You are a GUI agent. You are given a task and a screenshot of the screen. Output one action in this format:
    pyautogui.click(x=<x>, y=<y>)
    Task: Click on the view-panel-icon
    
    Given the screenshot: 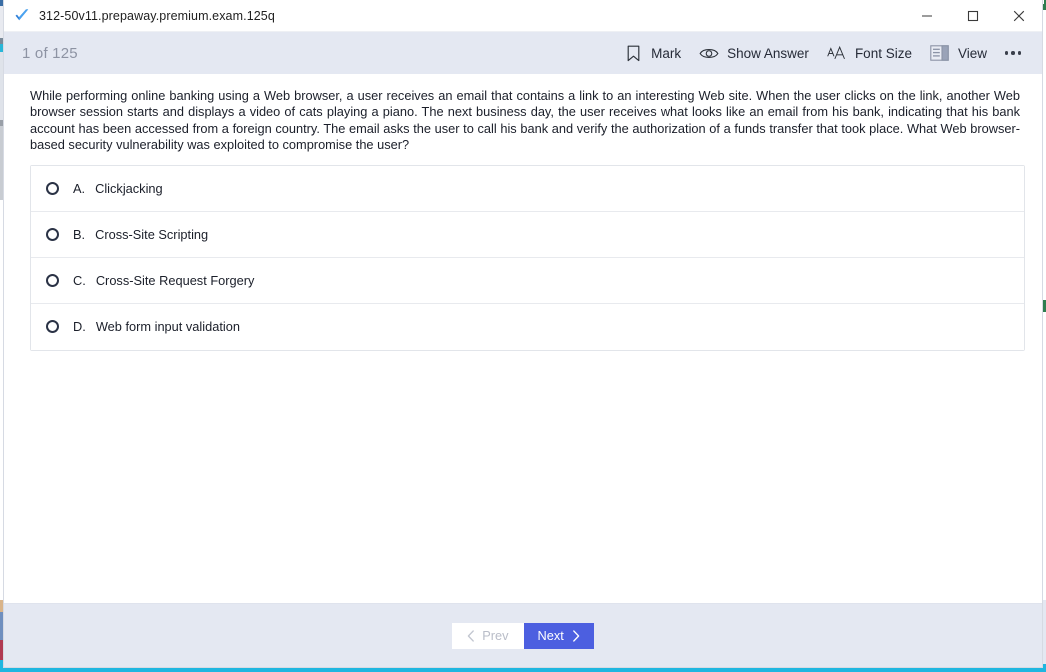 What is the action you would take?
    pyautogui.click(x=940, y=53)
    